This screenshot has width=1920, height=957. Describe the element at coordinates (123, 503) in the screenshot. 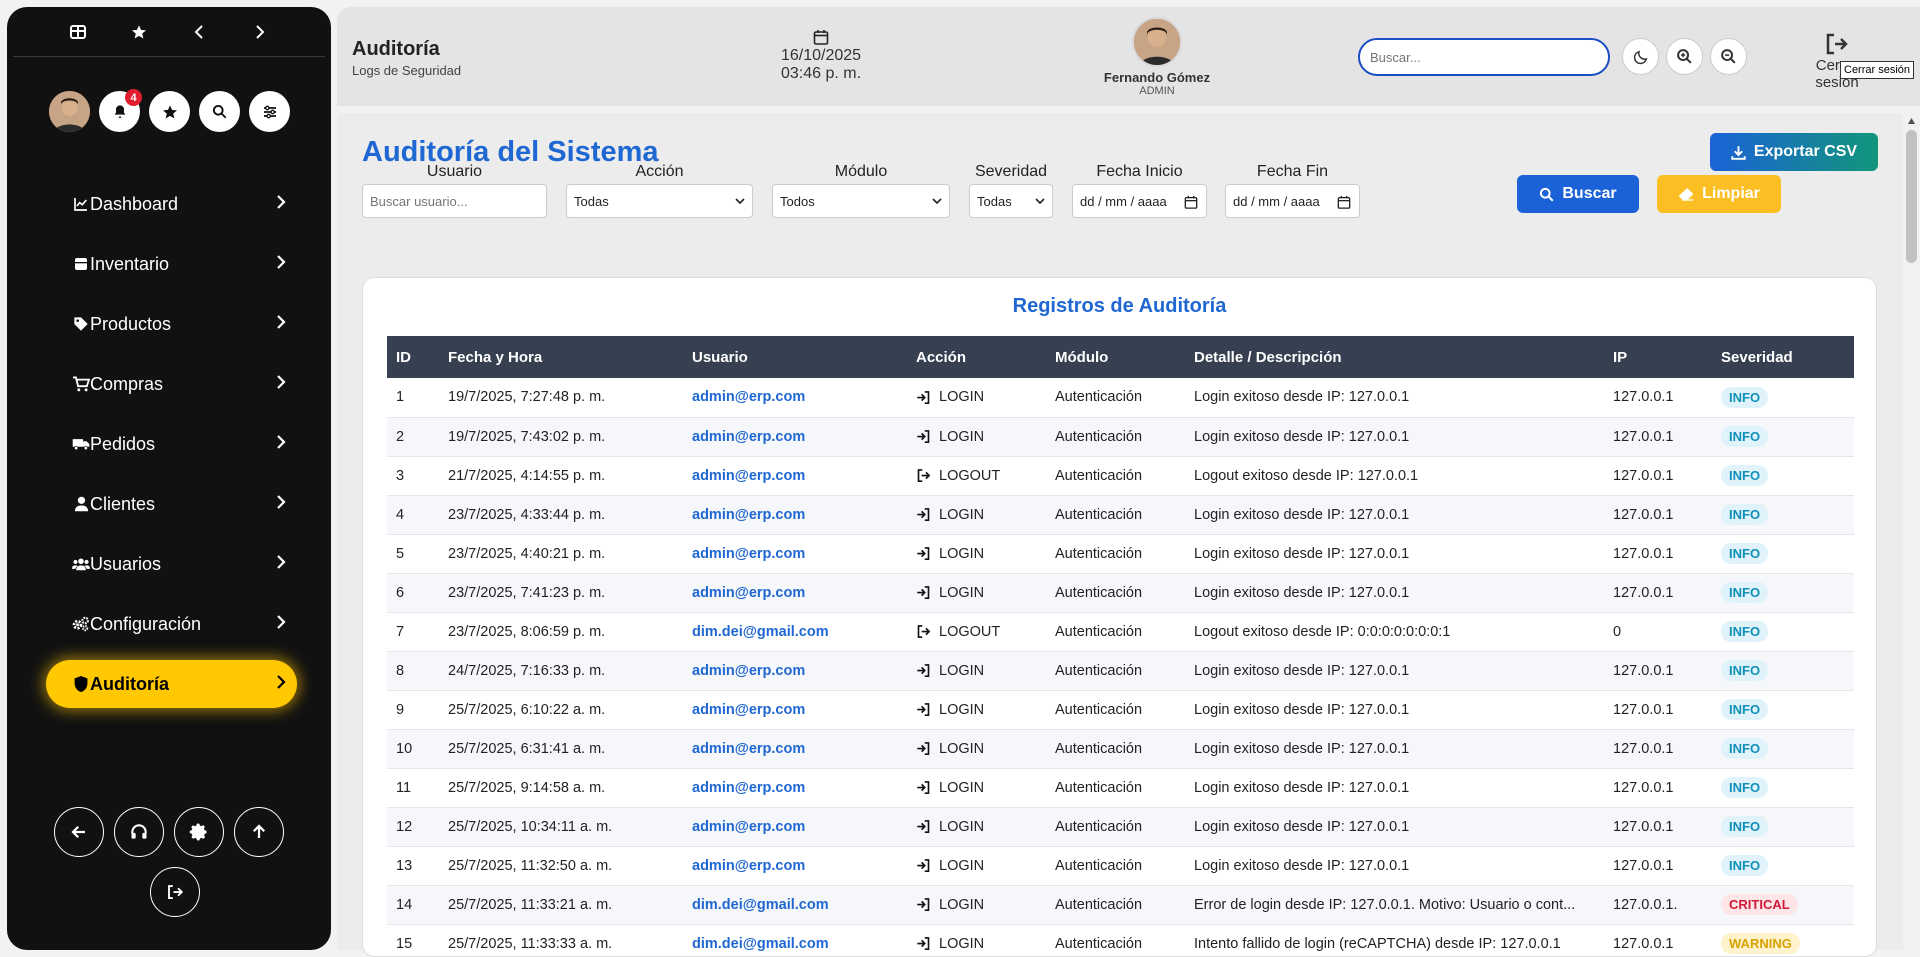

I see `sidebar-item-label: Clientes` at that location.